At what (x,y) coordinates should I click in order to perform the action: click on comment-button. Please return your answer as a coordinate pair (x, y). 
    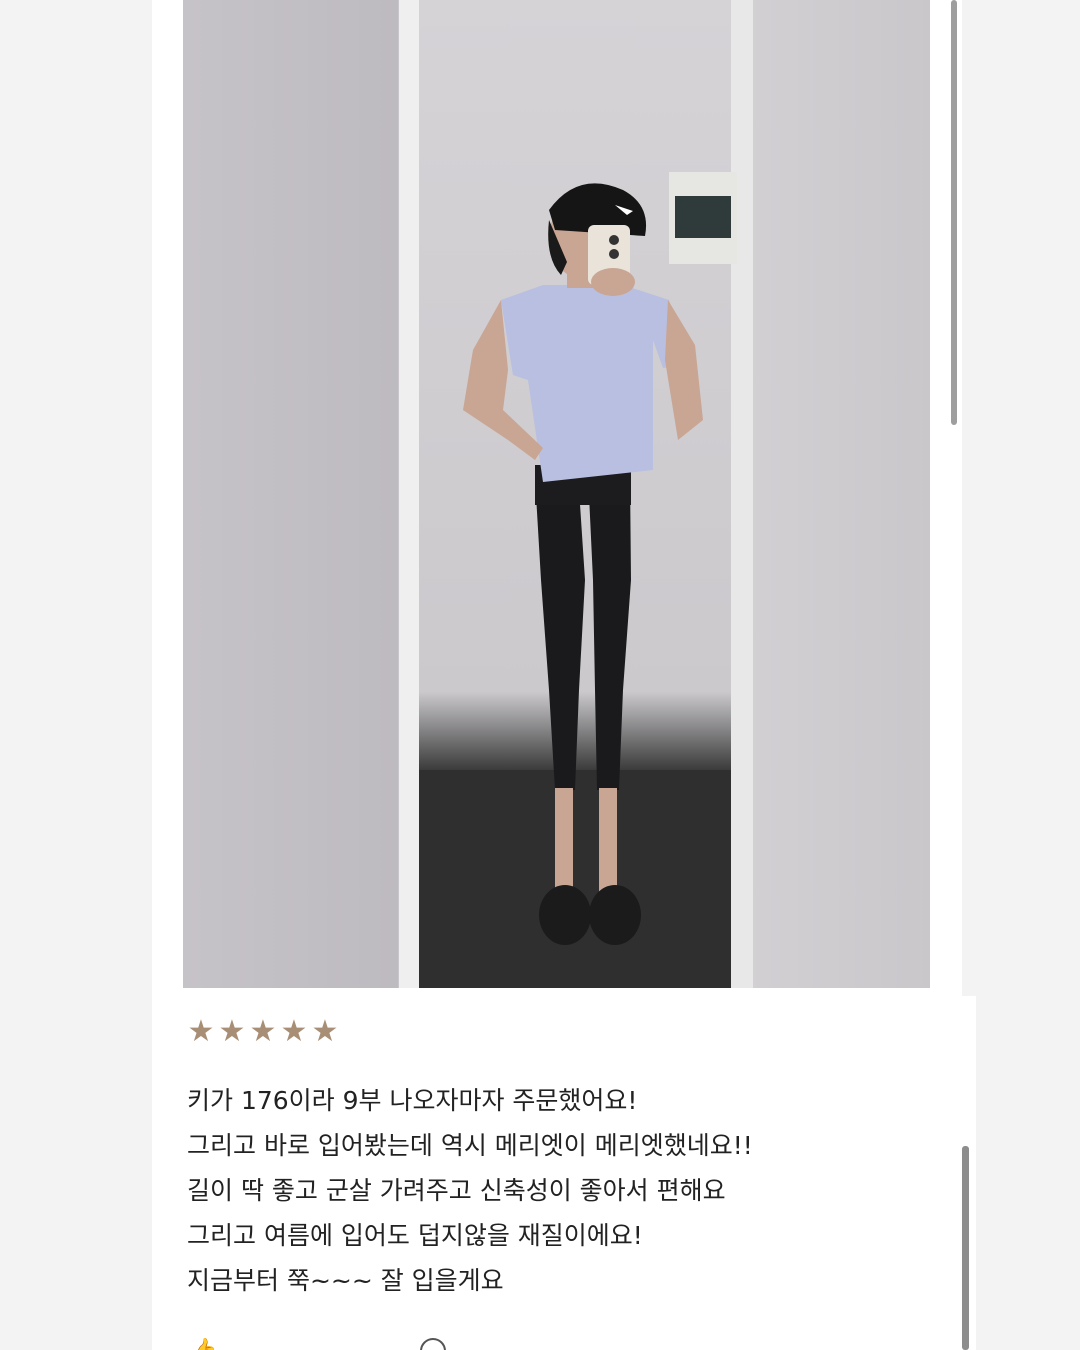
    Looking at the image, I should click on (433, 1344).